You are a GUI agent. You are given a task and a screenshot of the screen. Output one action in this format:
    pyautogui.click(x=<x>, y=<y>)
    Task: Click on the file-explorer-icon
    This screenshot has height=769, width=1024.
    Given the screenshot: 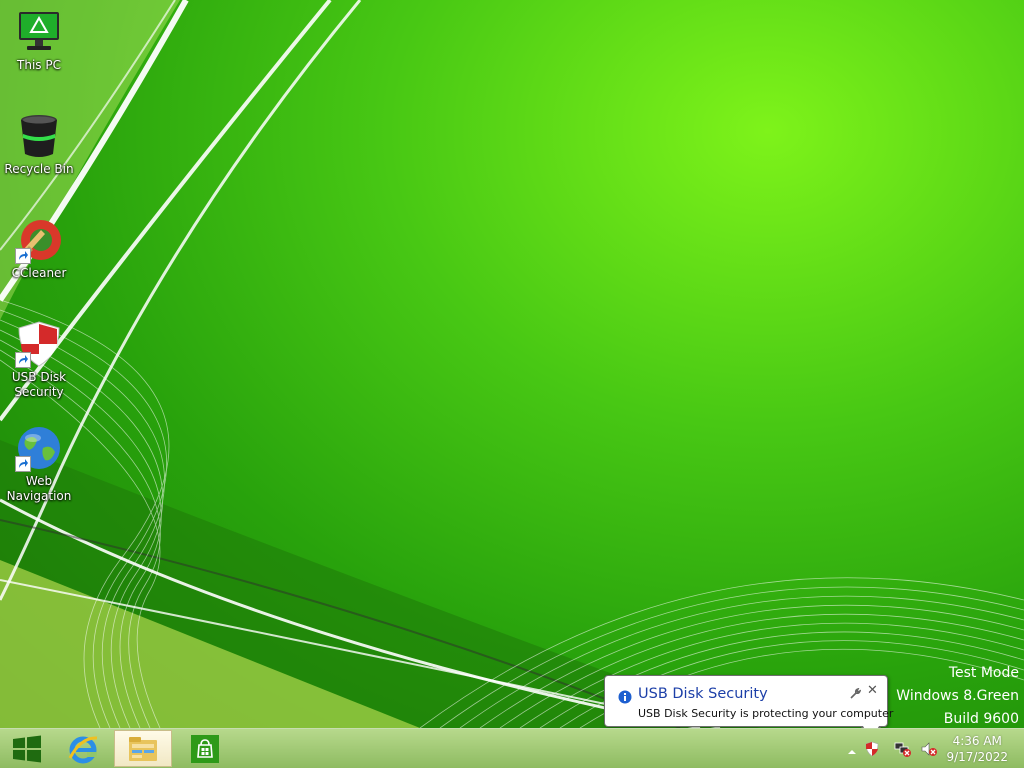 What is the action you would take?
    pyautogui.click(x=143, y=748)
    